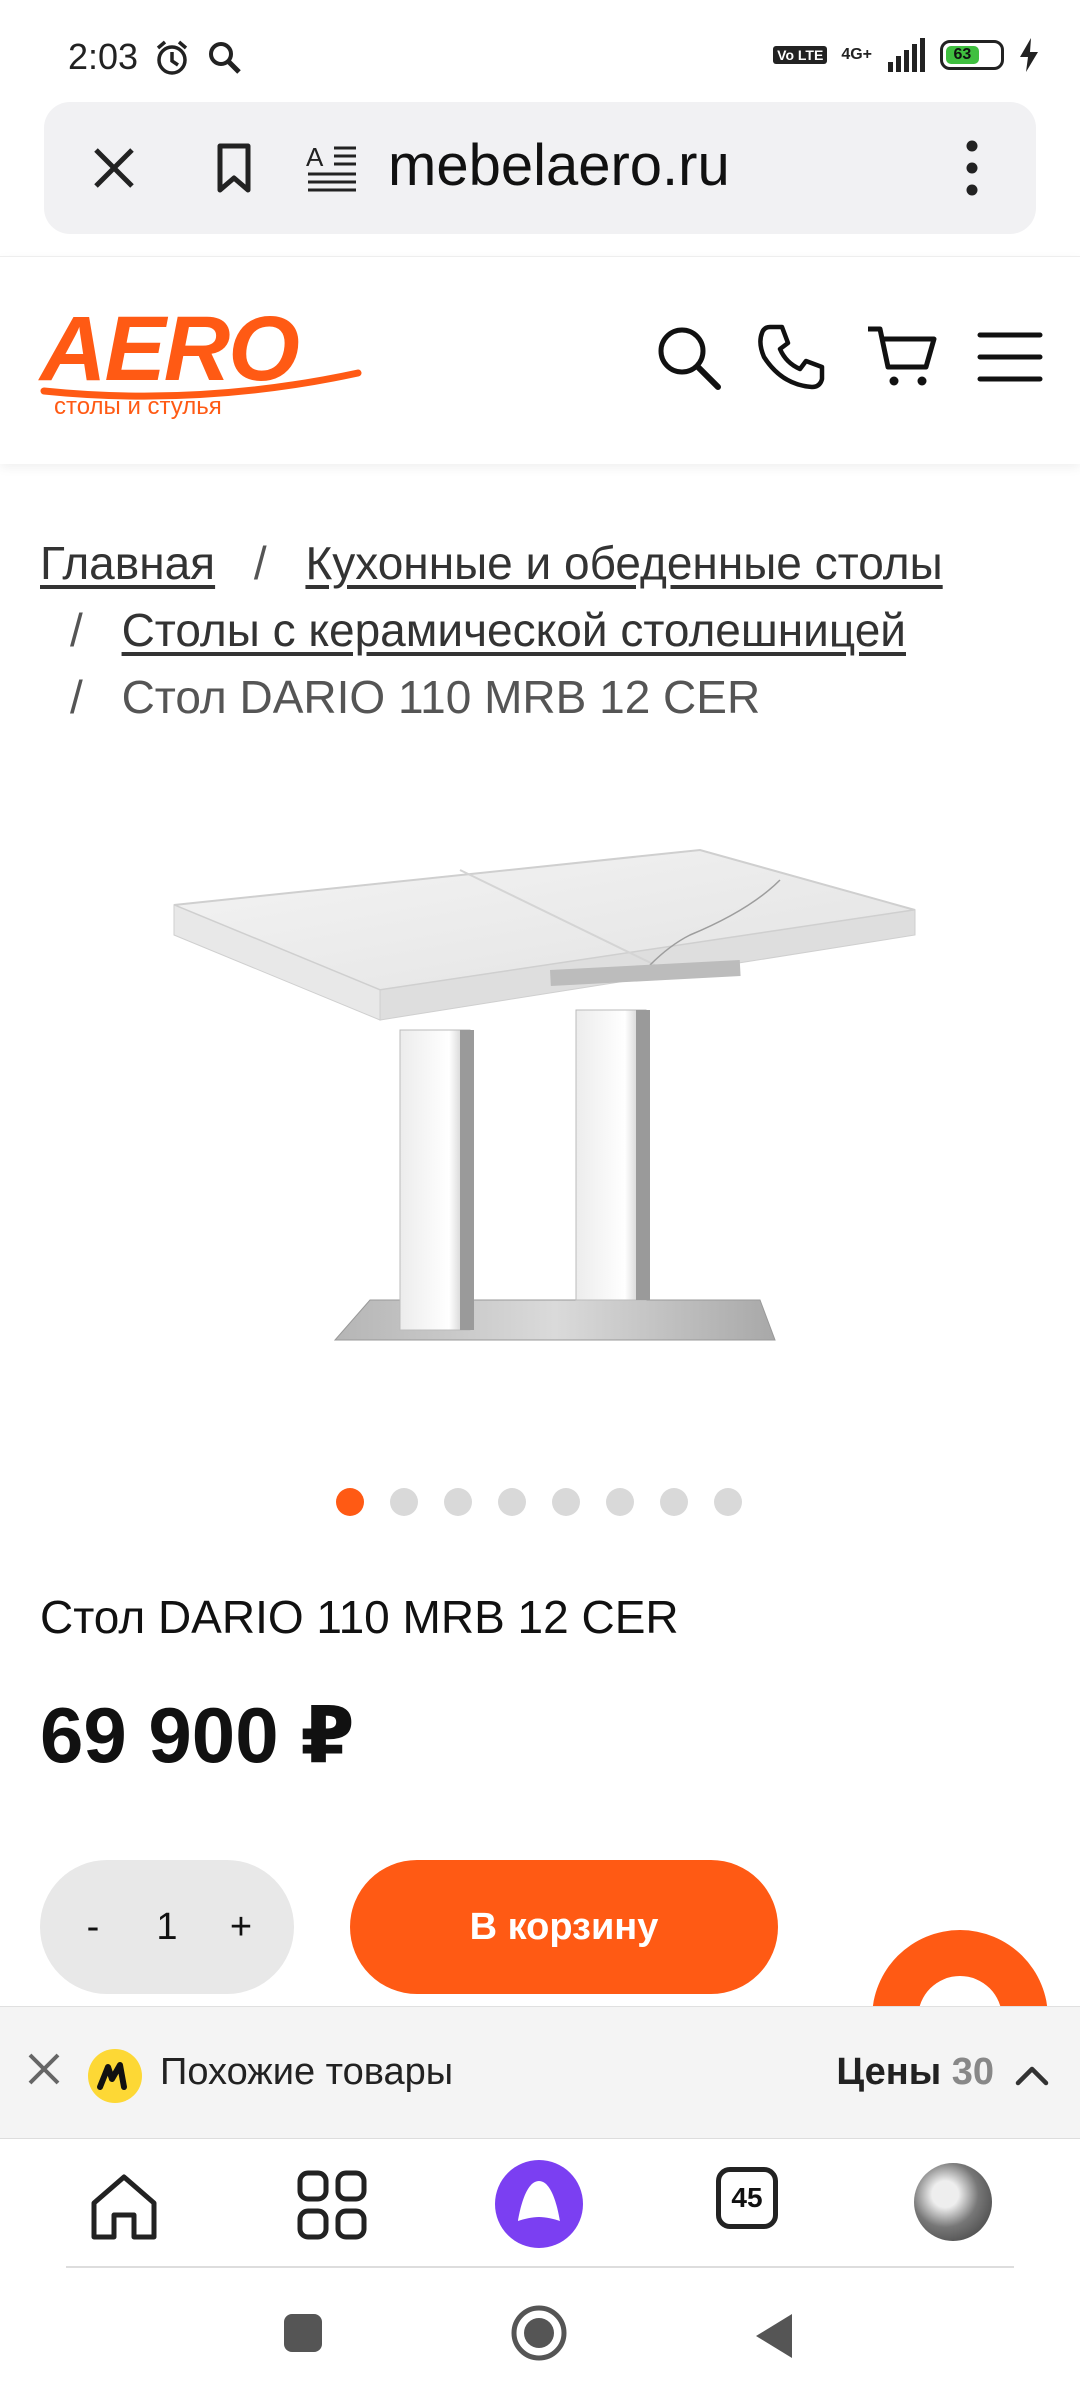 This screenshot has height=2400, width=1080. I want to click on system-nav-bar, so click(540, 2334).